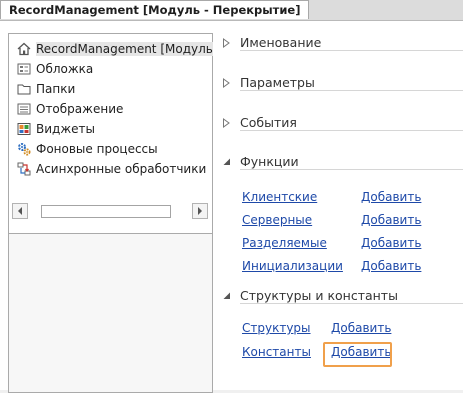 The height and width of the screenshot is (393, 463). I want to click on structures-link: Структуры, so click(276, 328).